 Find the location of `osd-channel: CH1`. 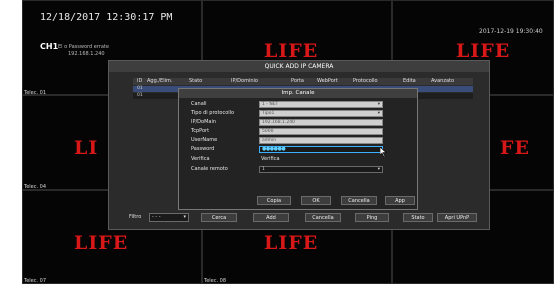

osd-channel: CH1 is located at coordinates (49, 46).